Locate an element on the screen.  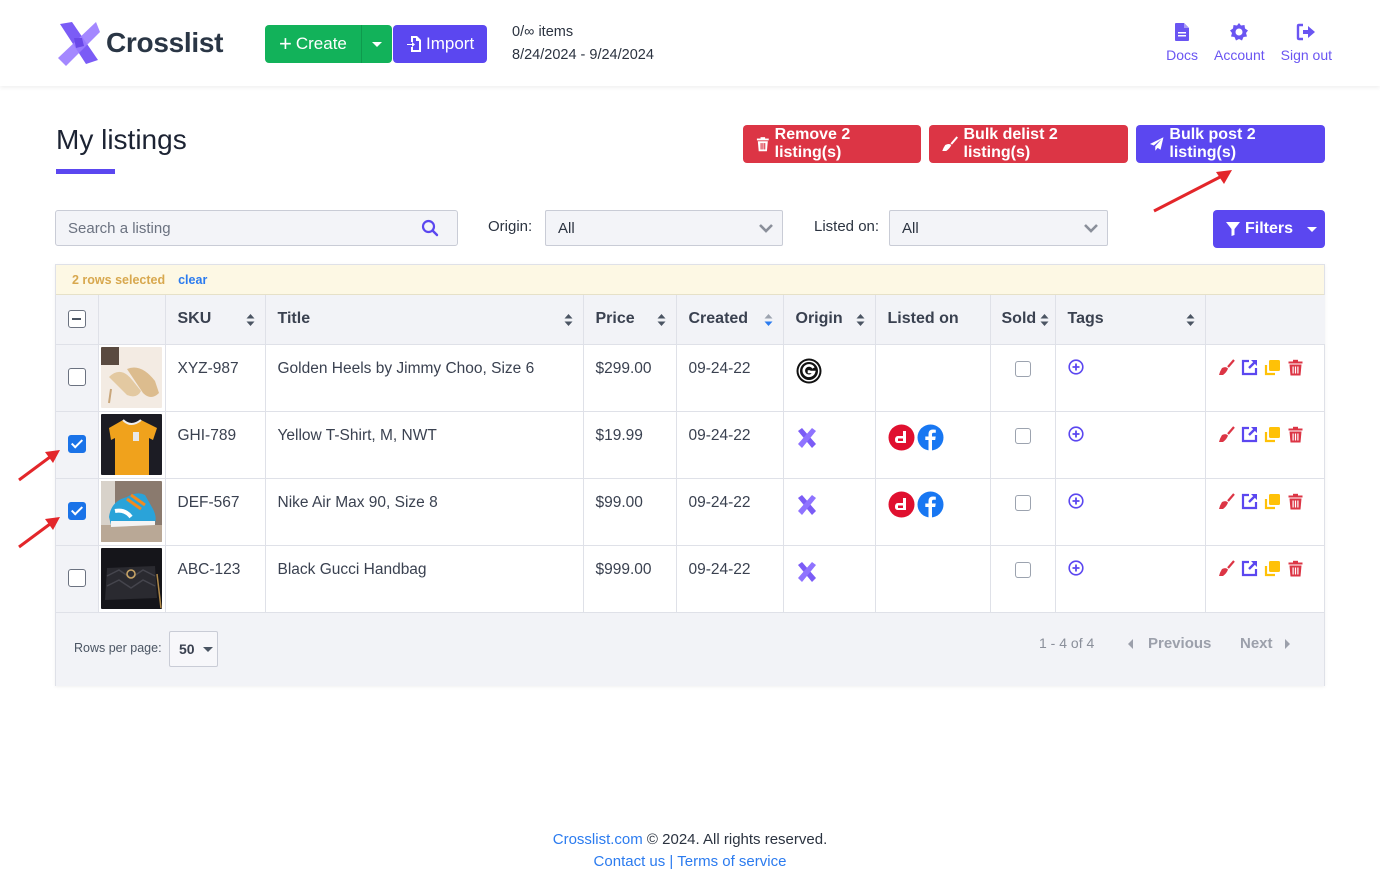
bulk-delist-button: Bulk delist 2 listing(s) is located at coordinates (1028, 144).